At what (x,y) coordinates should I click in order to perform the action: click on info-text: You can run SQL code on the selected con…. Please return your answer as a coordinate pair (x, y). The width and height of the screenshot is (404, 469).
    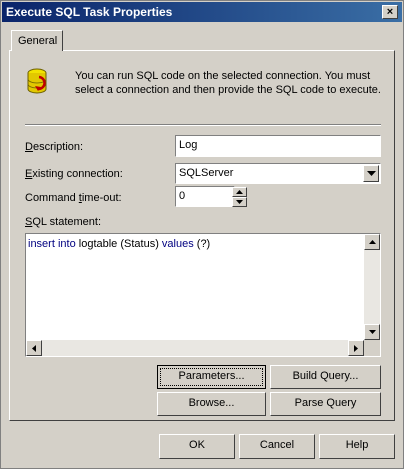
    Looking at the image, I should click on (228, 83).